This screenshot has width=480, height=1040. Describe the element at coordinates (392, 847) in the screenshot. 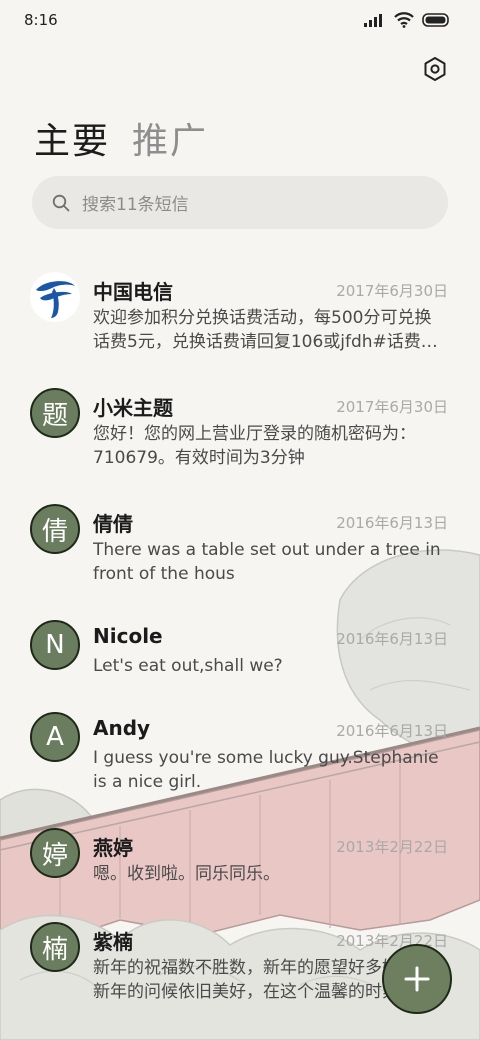

I see `message-date: 2013年2月22日` at that location.